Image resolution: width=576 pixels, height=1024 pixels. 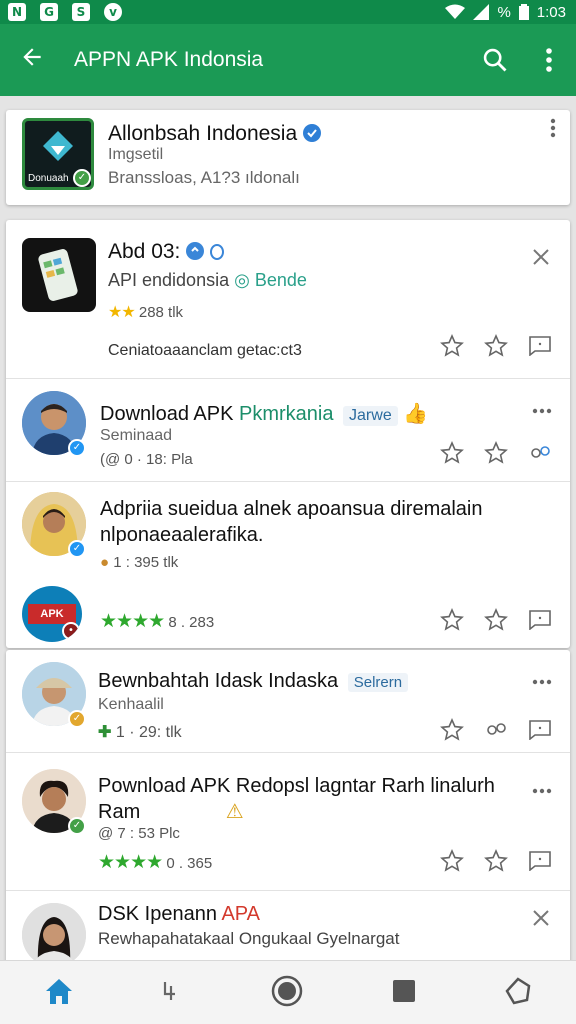 I want to click on rating-stars-icon: ★★, so click(x=122, y=312).